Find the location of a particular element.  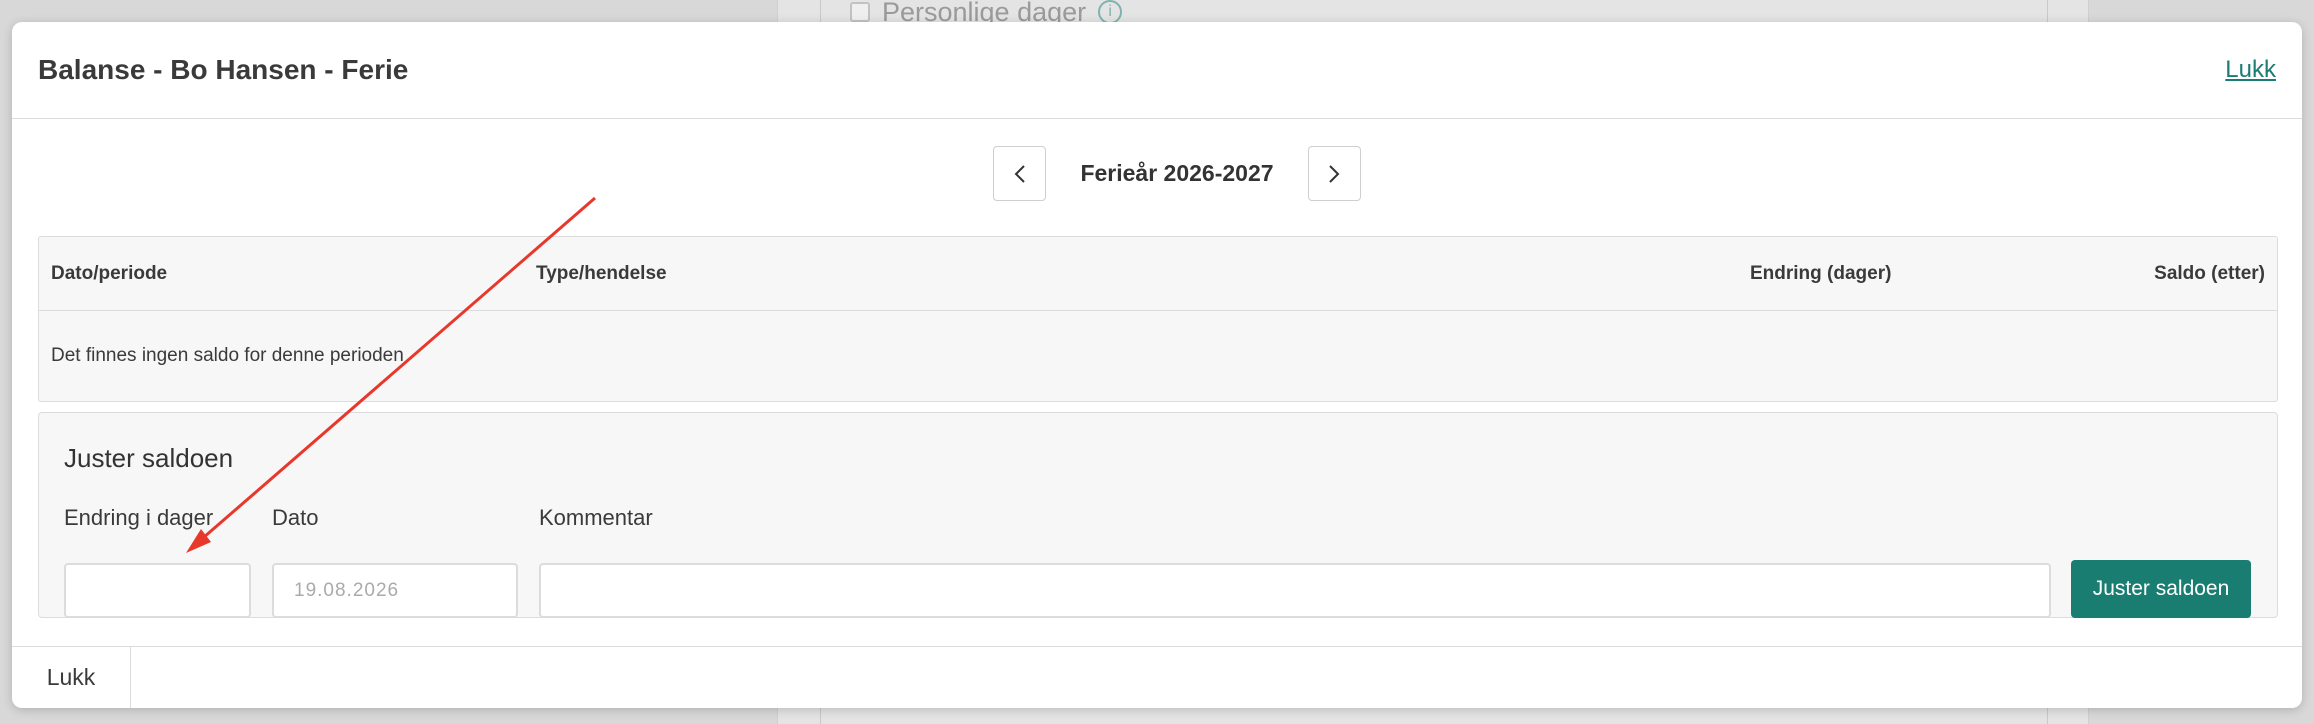

period-navigation: Ferieår 2026-2027 is located at coordinates (1157, 173).